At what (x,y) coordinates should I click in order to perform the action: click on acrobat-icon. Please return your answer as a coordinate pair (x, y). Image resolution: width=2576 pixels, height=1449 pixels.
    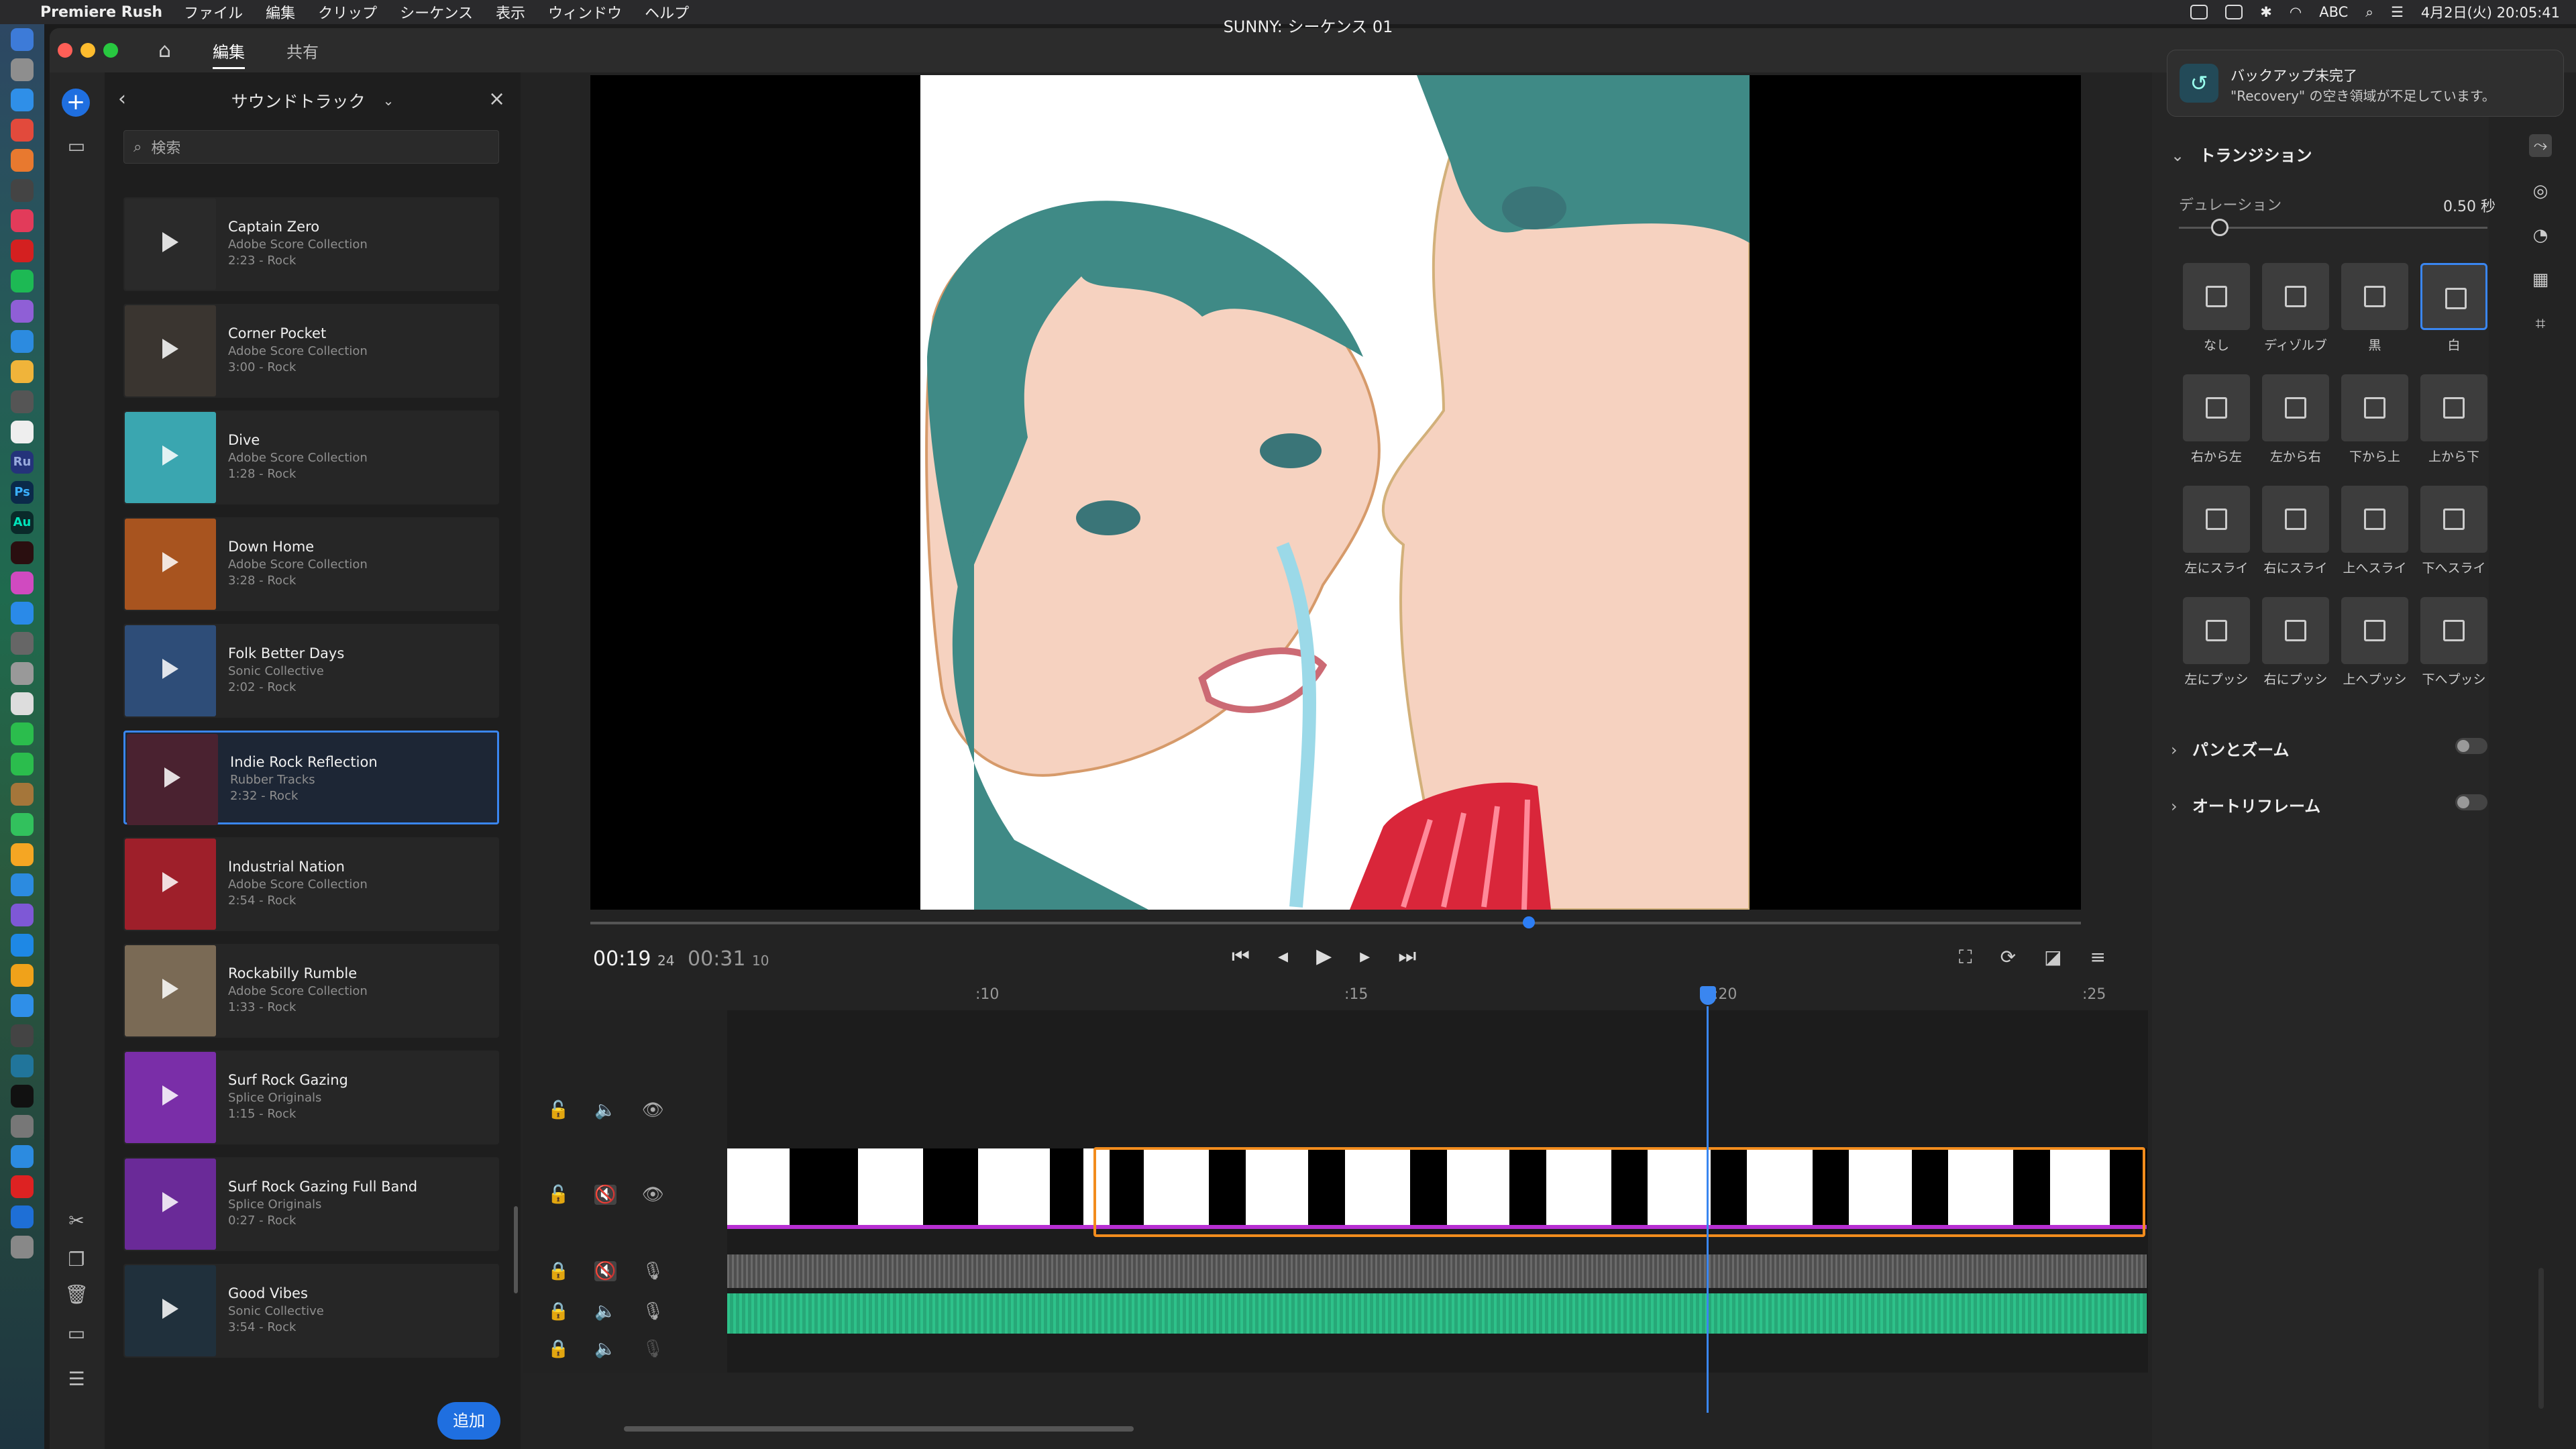
    Looking at the image, I should click on (22, 552).